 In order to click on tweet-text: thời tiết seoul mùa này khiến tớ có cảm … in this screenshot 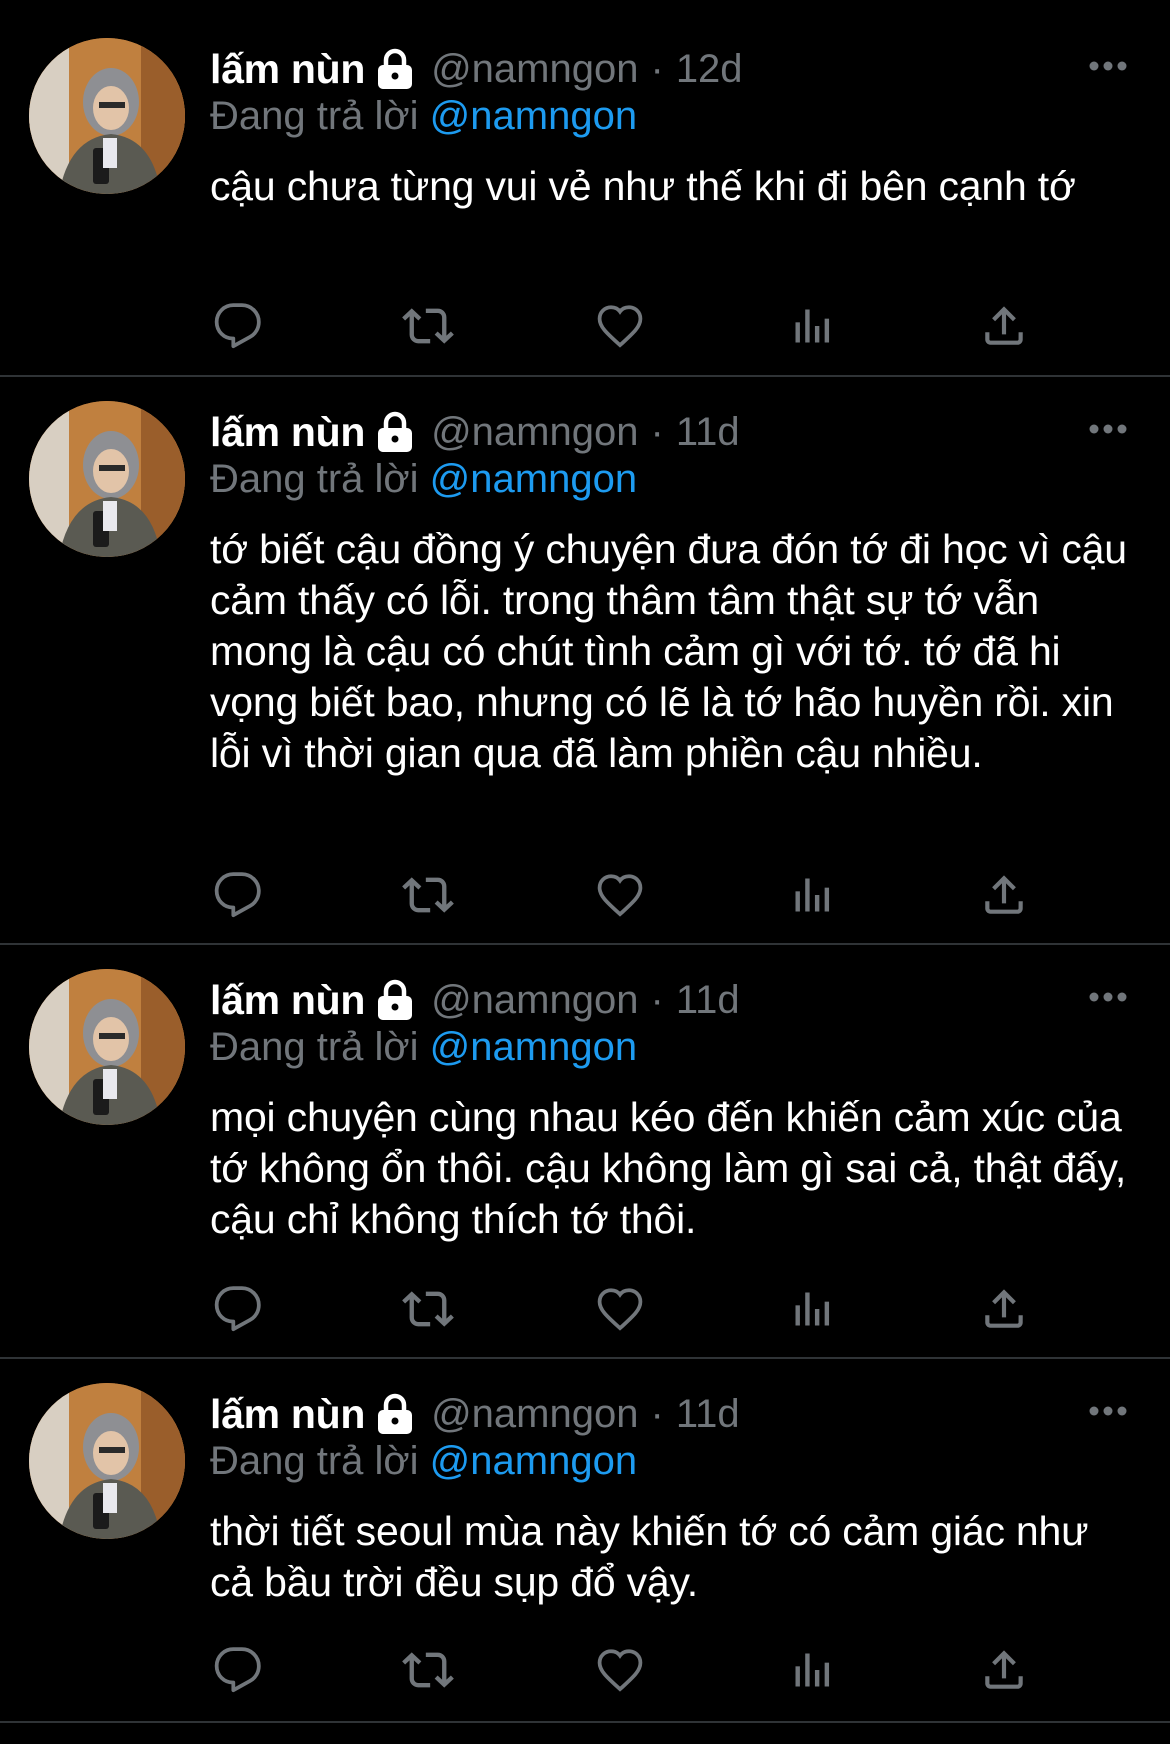, I will do `click(649, 1556)`.